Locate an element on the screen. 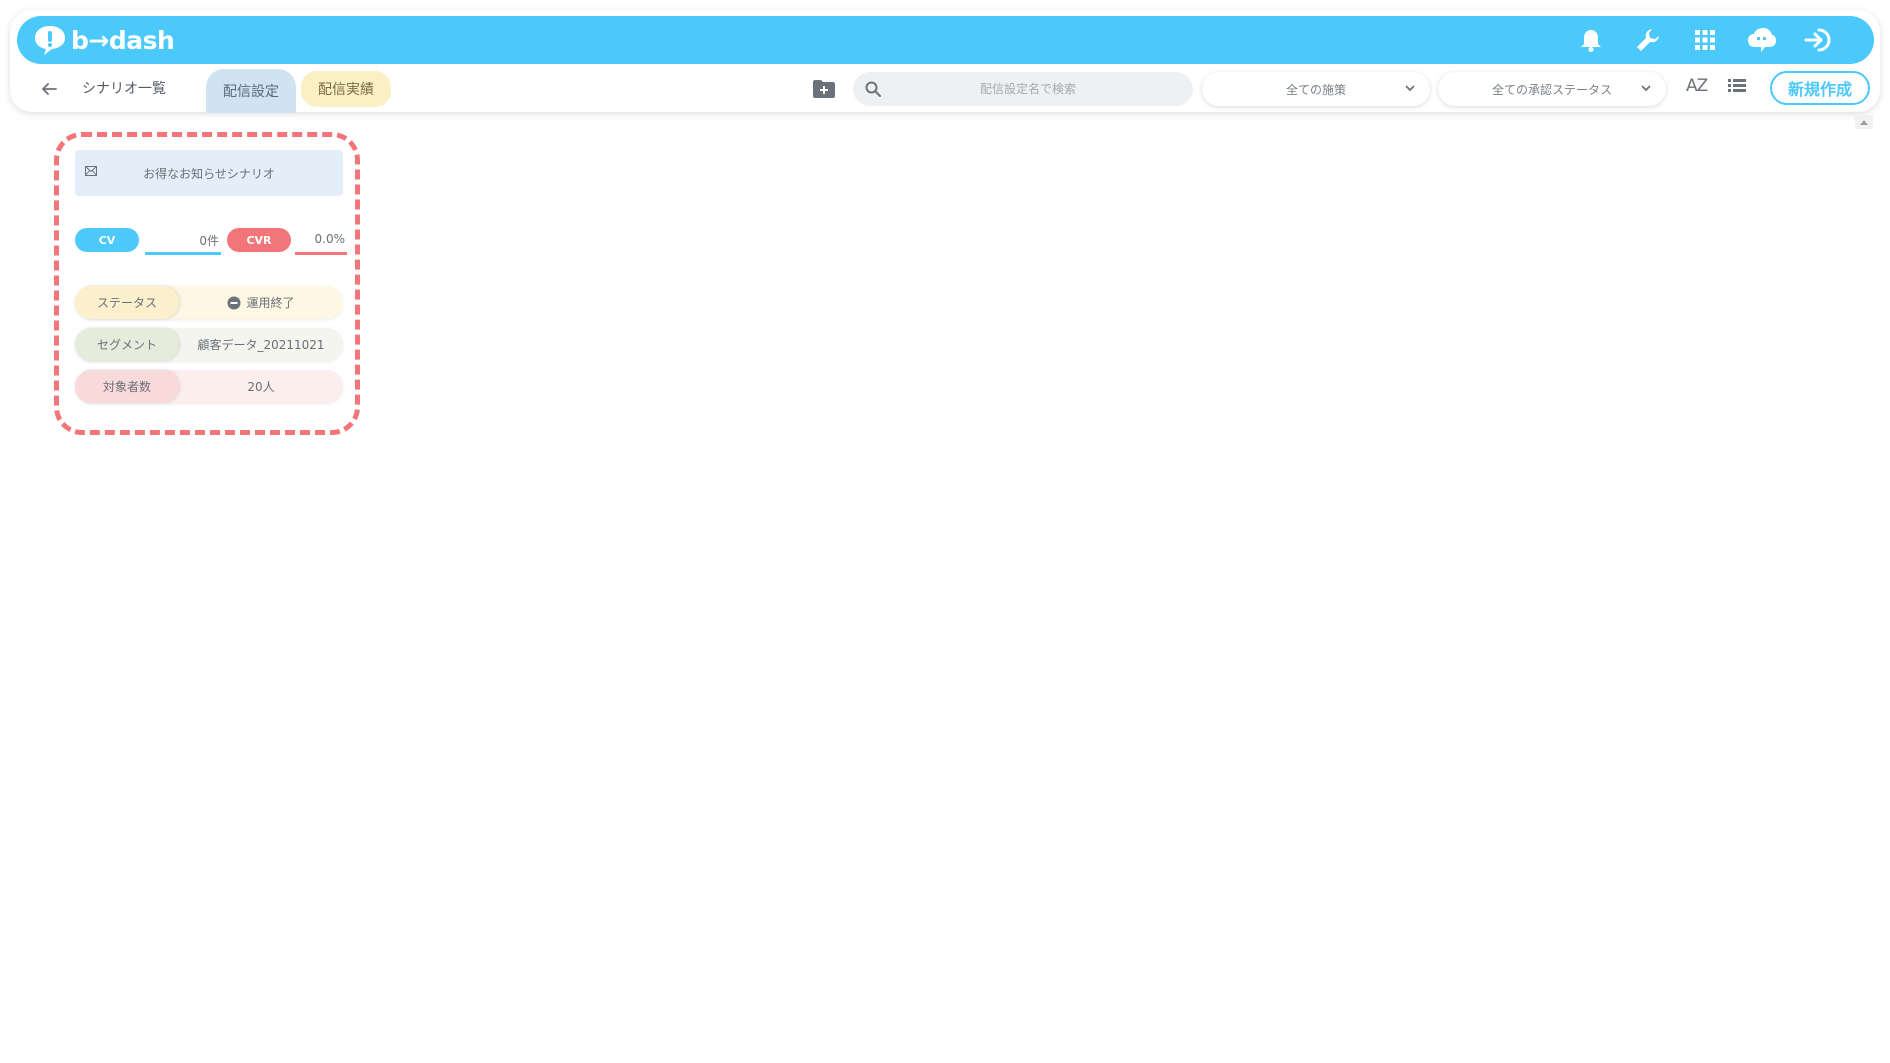 Image resolution: width=1890 pixels, height=1063 pixels. card-title-bar: お得なお知らせシナリオ is located at coordinates (209, 173).